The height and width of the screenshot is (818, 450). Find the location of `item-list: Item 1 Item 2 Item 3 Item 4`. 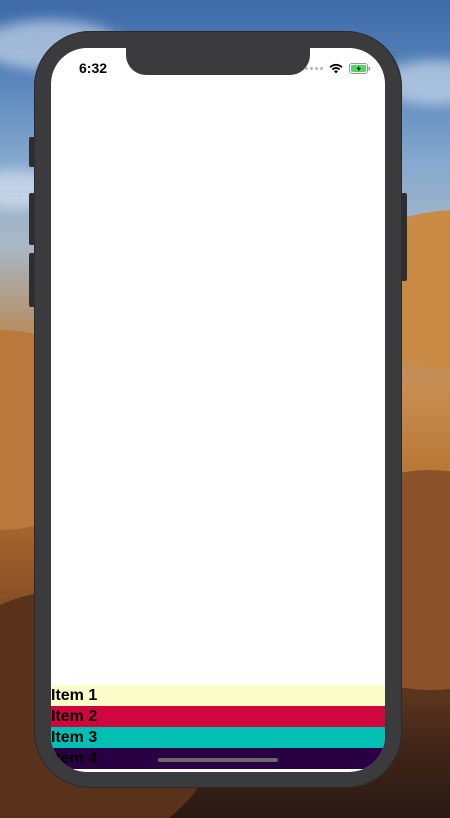

item-list: Item 1 Item 2 Item 3 Item 4 is located at coordinates (218, 727).